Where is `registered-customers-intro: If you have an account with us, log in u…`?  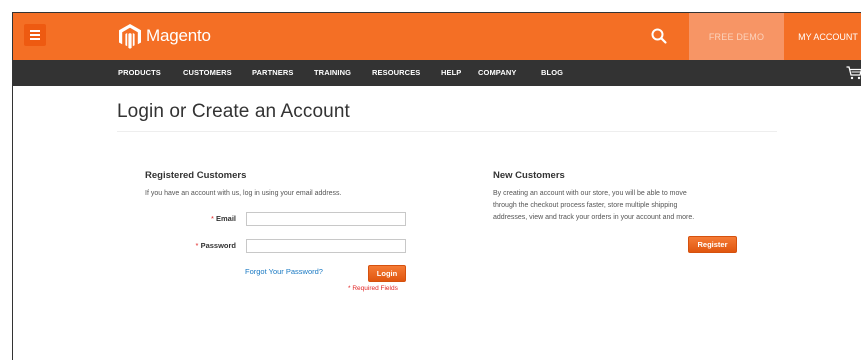 registered-customers-intro: If you have an account with us, log in u… is located at coordinates (243, 193).